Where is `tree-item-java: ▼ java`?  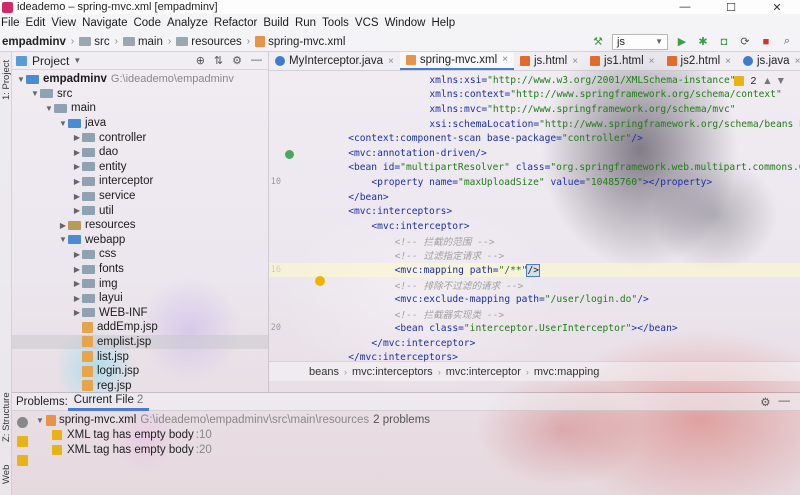
tree-item-java: ▼ java is located at coordinates (140, 123).